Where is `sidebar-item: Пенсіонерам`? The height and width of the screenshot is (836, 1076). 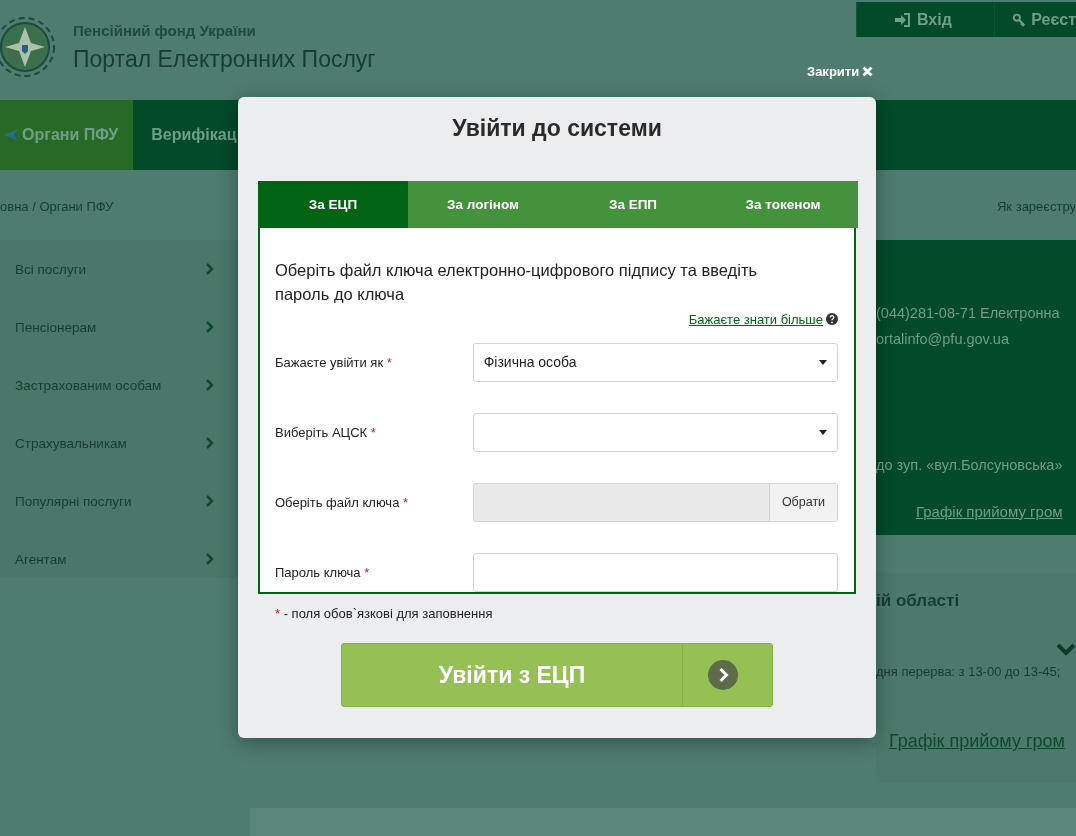
sidebar-item: Пенсіонерам is located at coordinates (125, 327).